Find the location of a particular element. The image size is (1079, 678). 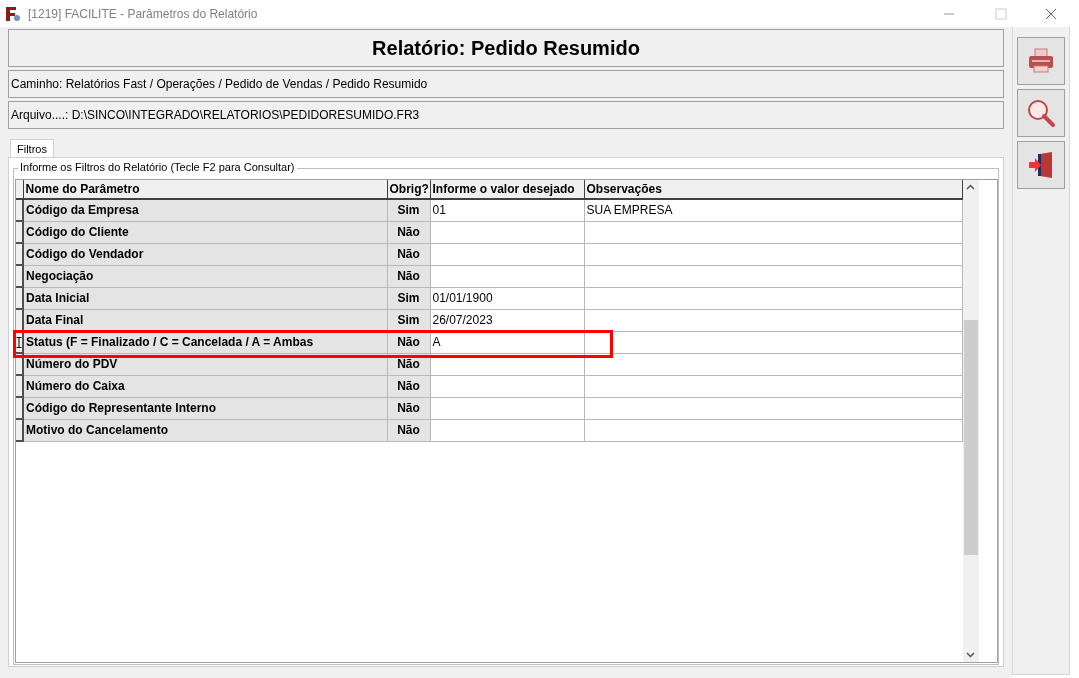

scroll-down-icon is located at coordinates (970, 655).